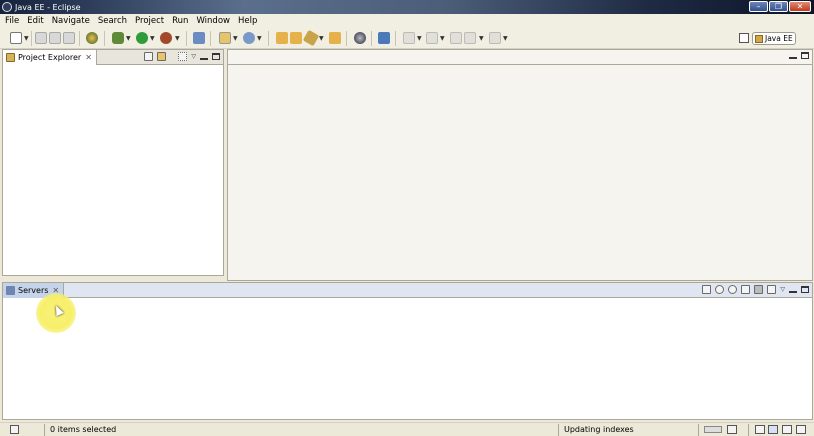 The image size is (814, 436). What do you see at coordinates (720, 289) in the screenshot?
I see `start-server-debug-icon` at bounding box center [720, 289].